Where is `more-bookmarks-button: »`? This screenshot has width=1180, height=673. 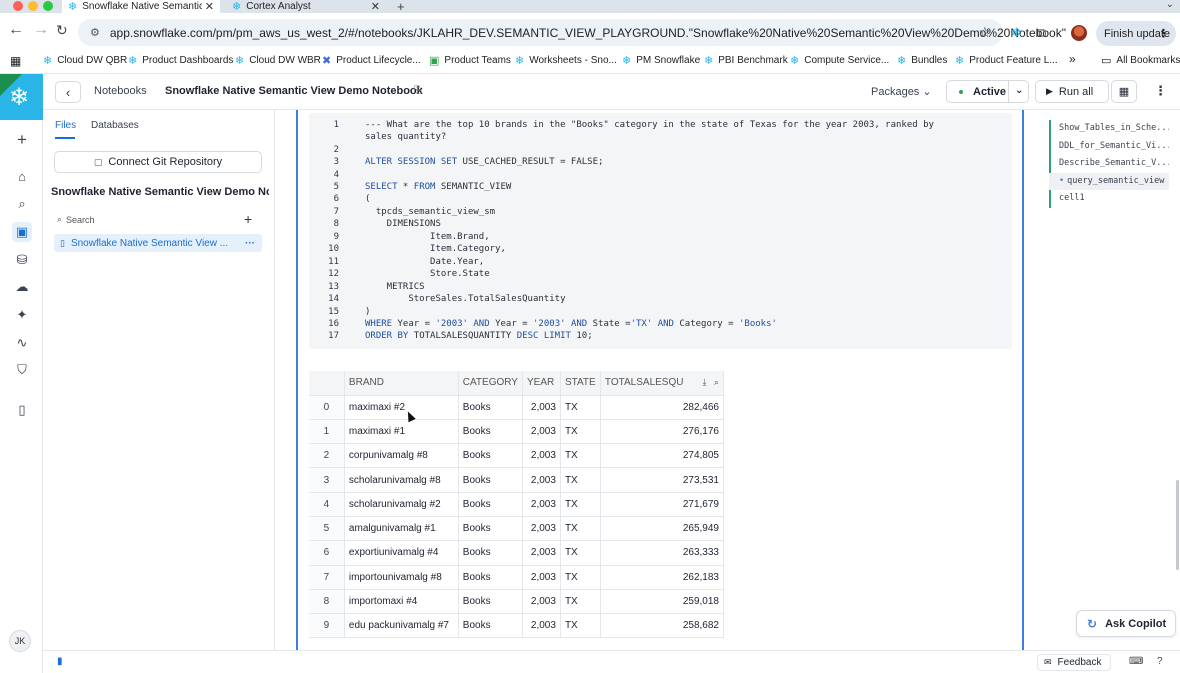 more-bookmarks-button: » is located at coordinates (1072, 59).